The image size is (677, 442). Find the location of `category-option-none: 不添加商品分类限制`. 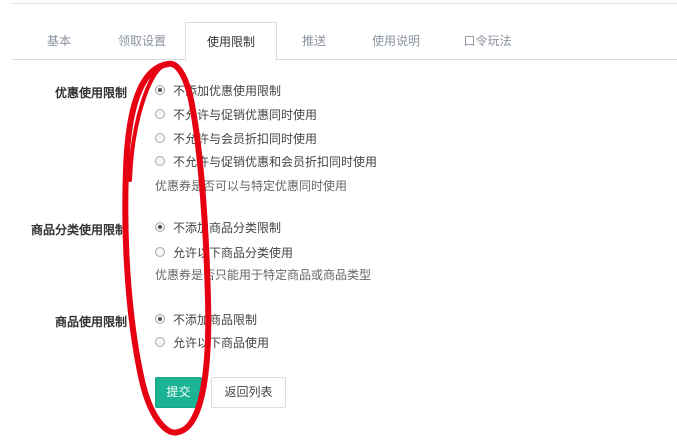

category-option-none: 不添加商品分类限制 is located at coordinates (218, 227).